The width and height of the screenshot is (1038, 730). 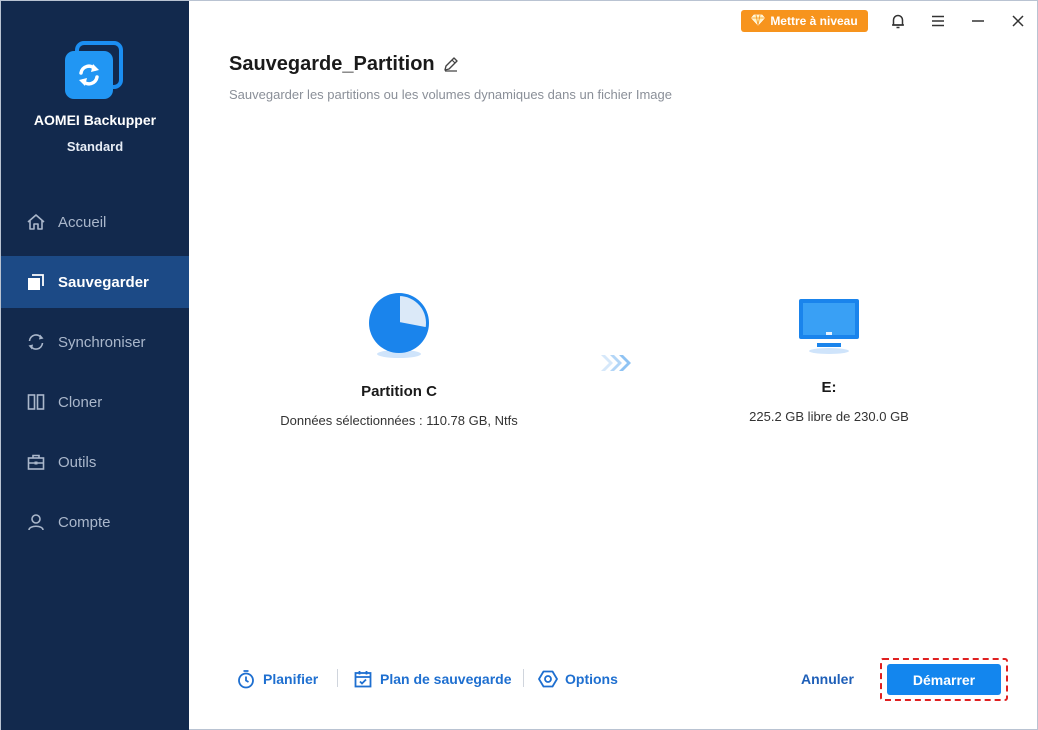 I want to click on sidebar-item-label: Cloner, so click(x=80, y=402).